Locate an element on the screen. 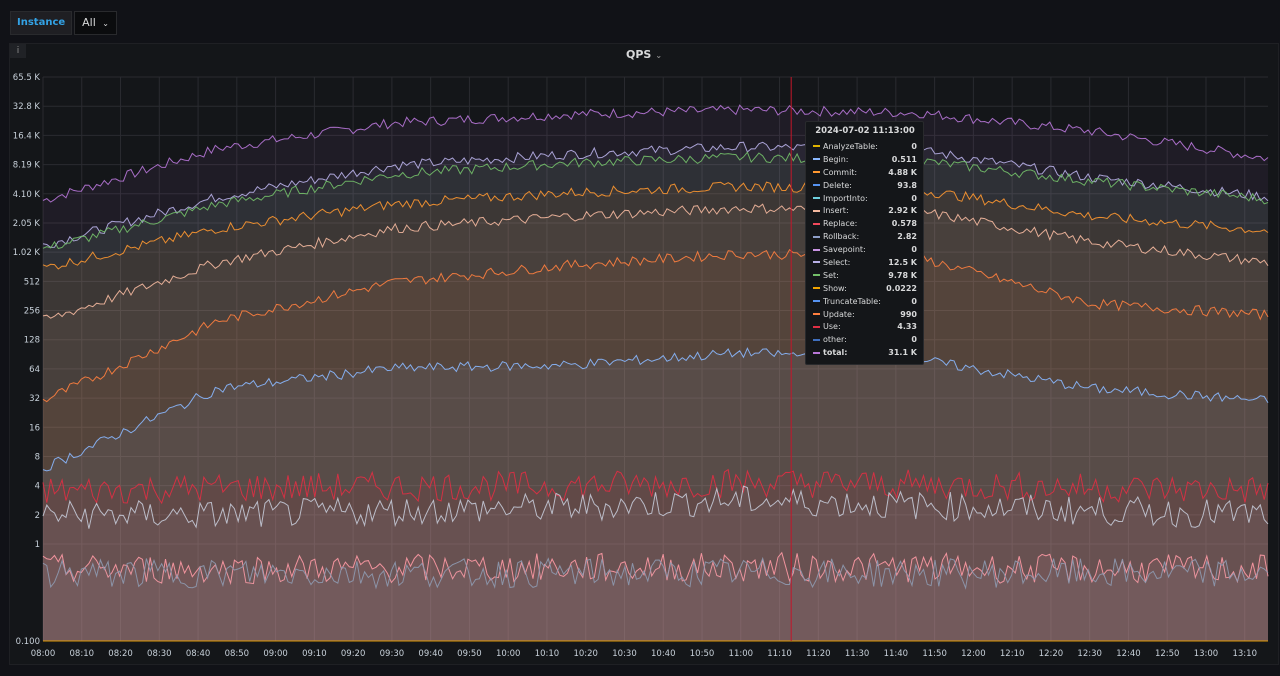  x-tick-label: 08:00 is located at coordinates (43, 654).